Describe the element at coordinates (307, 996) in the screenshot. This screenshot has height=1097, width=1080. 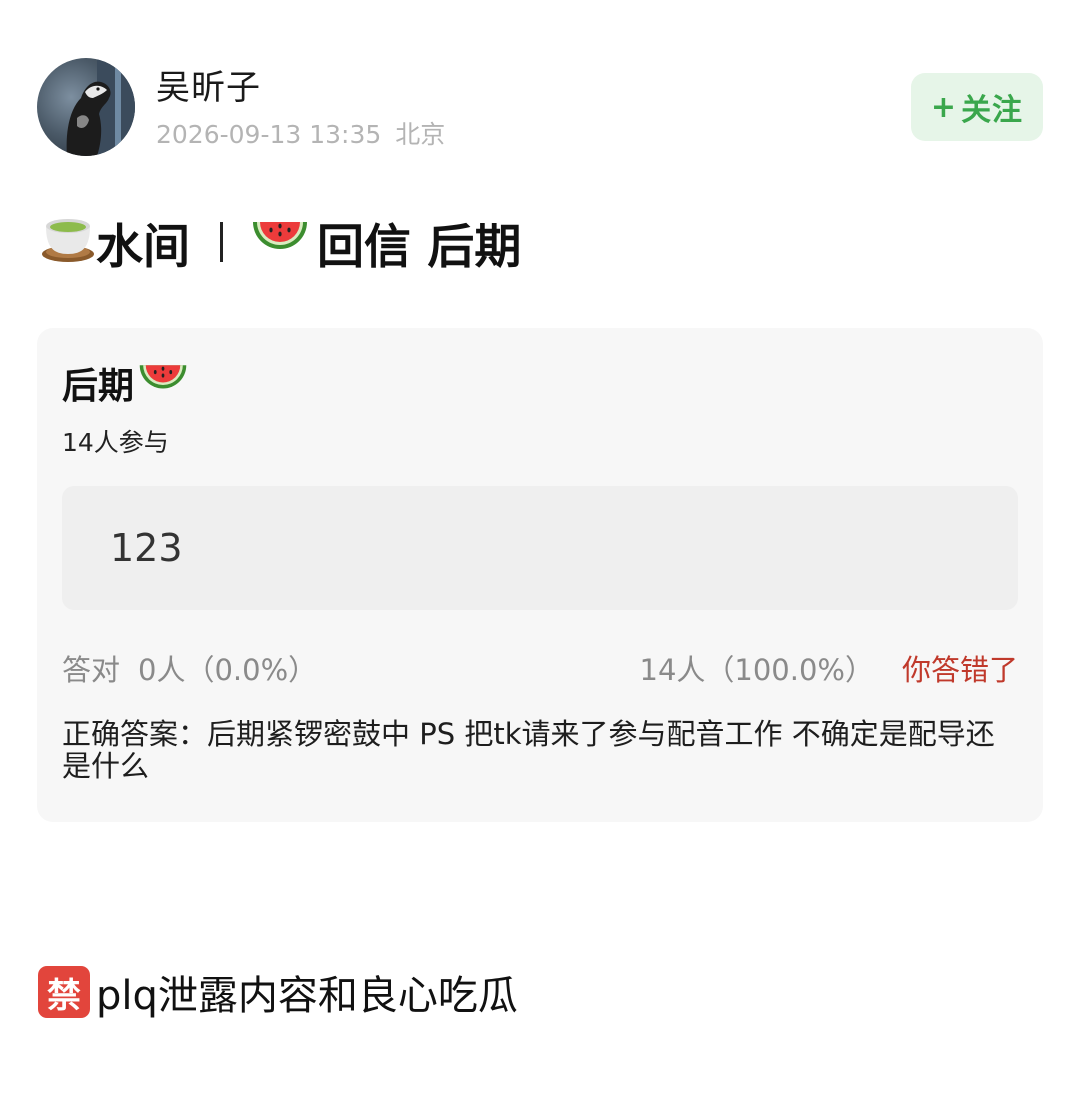
I see `footer-text: plq泄露内容和良心吃瓜` at that location.